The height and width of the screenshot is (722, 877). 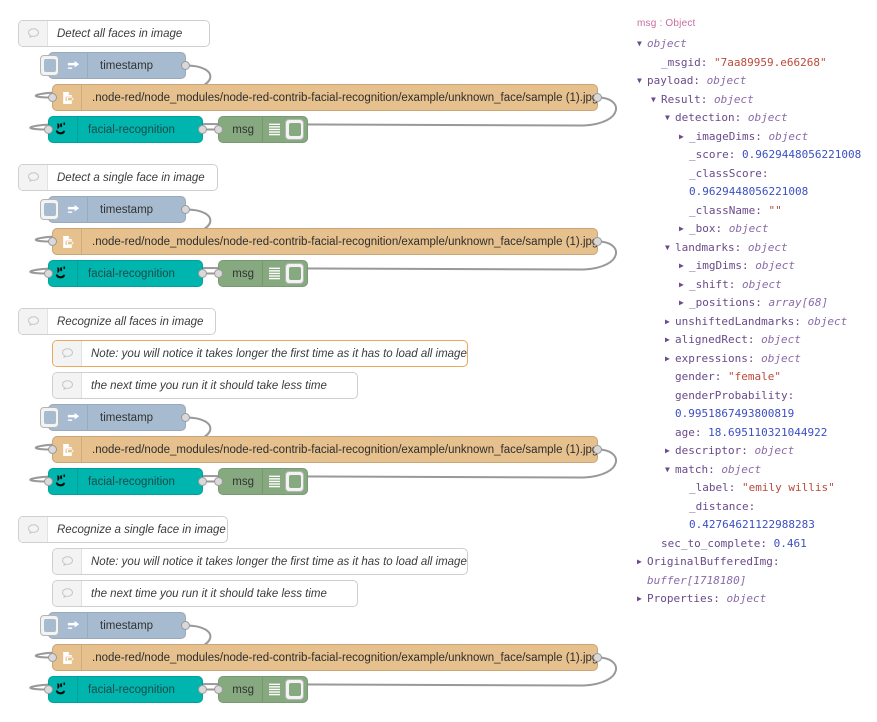 I want to click on json-row: ▶ unshiftedLandmarks: object, so click(x=753, y=322).